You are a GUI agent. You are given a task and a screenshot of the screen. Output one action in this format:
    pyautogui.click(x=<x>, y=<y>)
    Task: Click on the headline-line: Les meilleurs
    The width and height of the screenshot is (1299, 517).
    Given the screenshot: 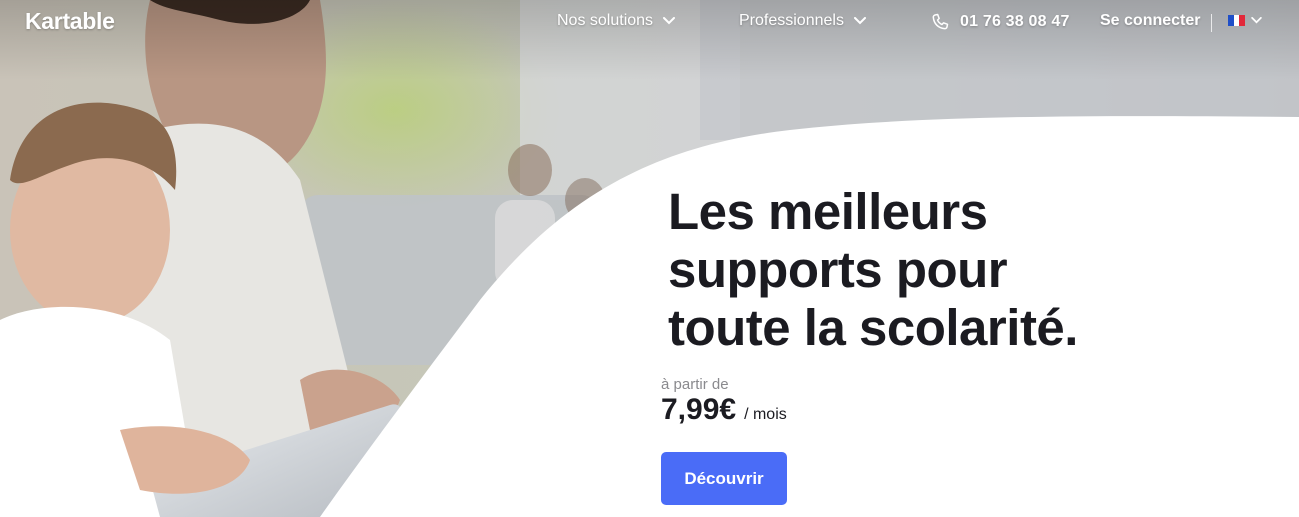 What is the action you would take?
    pyautogui.click(x=828, y=211)
    